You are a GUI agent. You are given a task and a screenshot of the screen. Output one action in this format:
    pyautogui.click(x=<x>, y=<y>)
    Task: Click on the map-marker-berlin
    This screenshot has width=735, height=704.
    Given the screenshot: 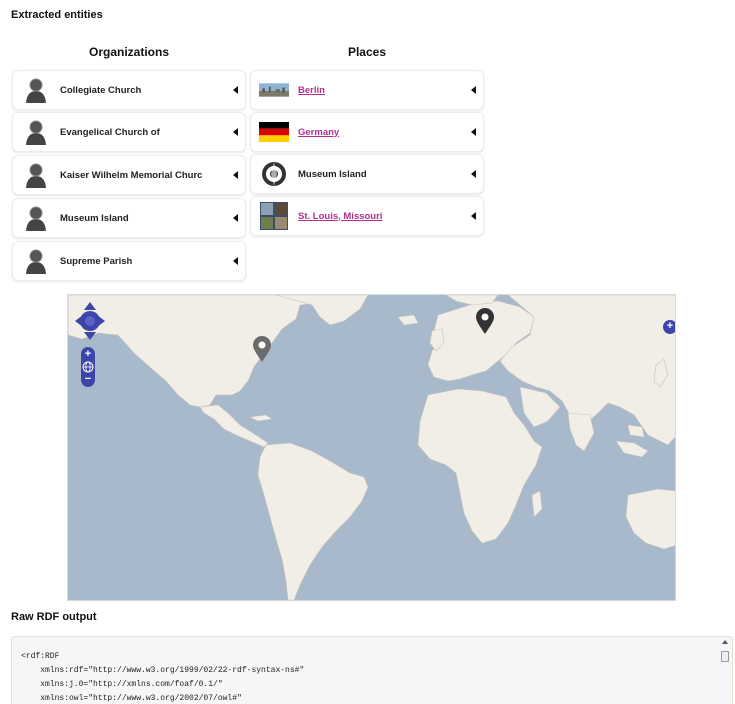 What is the action you would take?
    pyautogui.click(x=485, y=321)
    